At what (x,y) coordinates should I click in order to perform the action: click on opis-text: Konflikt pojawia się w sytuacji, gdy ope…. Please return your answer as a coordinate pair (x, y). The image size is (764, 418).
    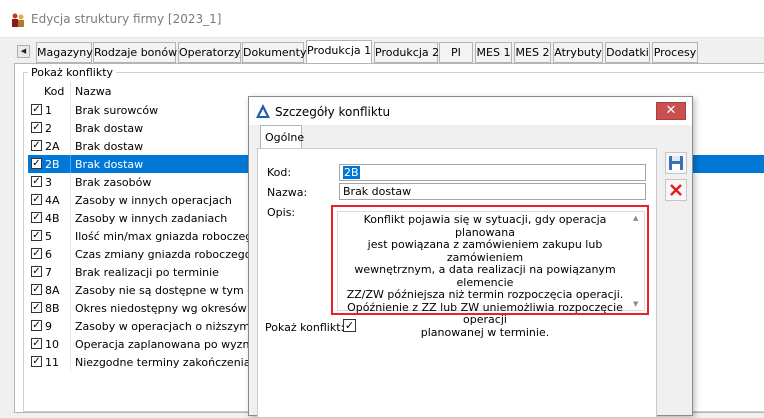
    Looking at the image, I should click on (485, 276).